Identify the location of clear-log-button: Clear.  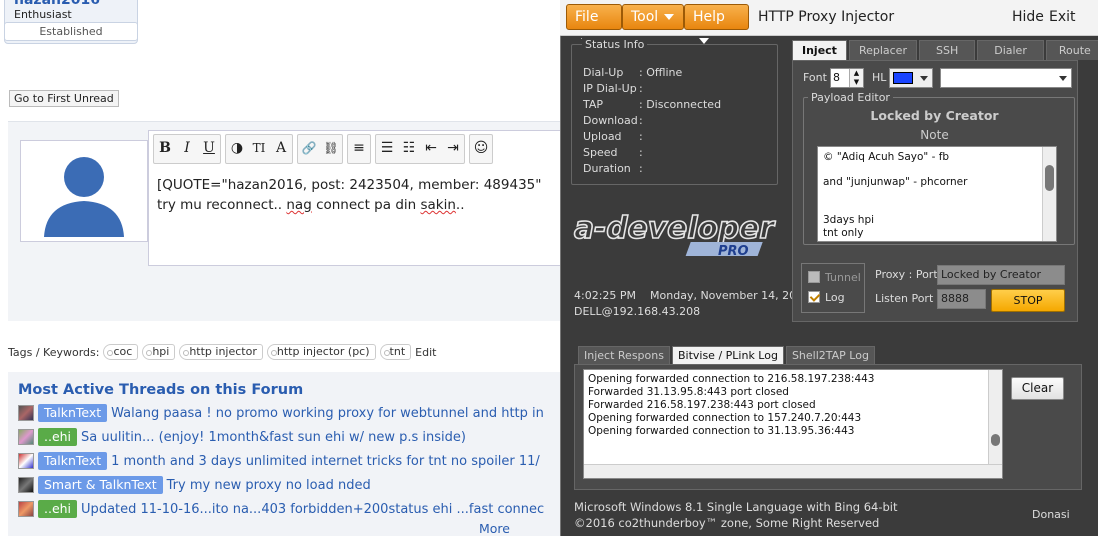
(1037, 388).